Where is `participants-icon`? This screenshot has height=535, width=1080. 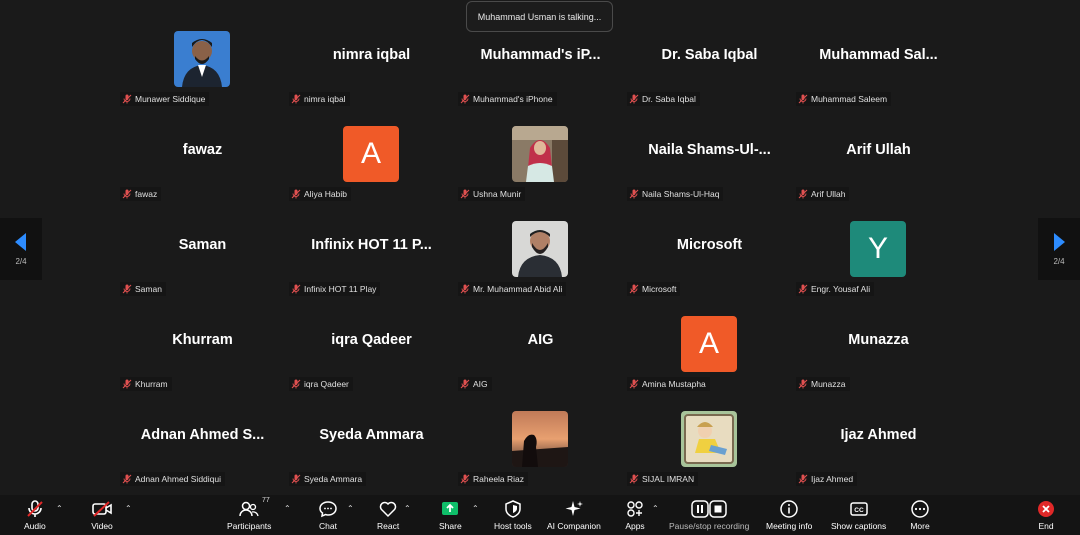
participants-icon is located at coordinates (249, 509).